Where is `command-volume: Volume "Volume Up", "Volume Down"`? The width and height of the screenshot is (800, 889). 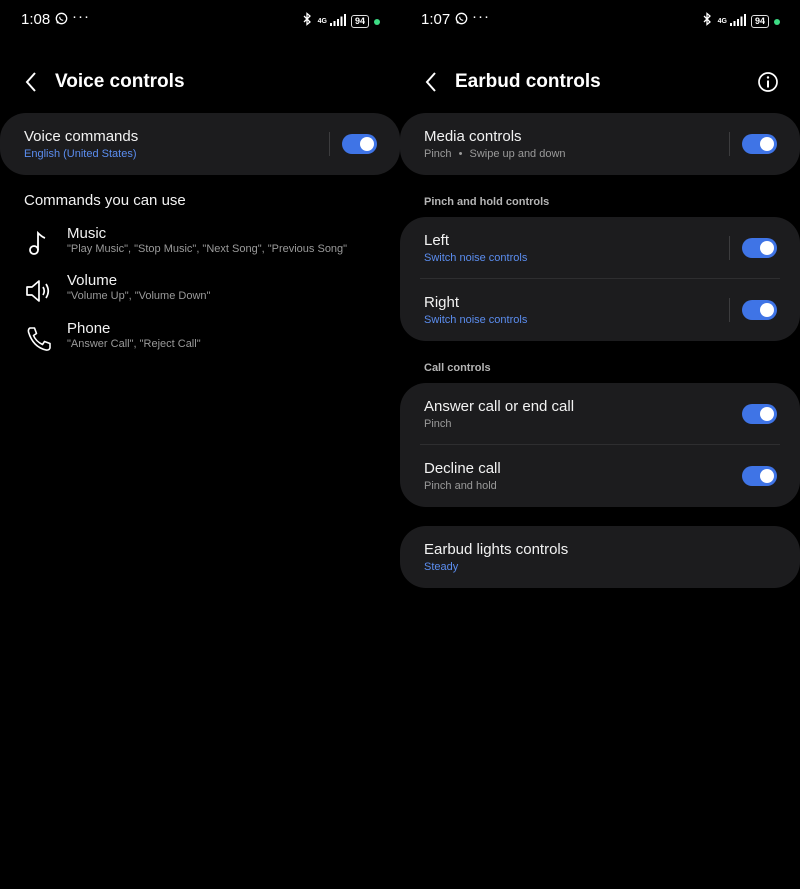 command-volume: Volume "Volume Up", "Volume Down" is located at coordinates (200, 294).